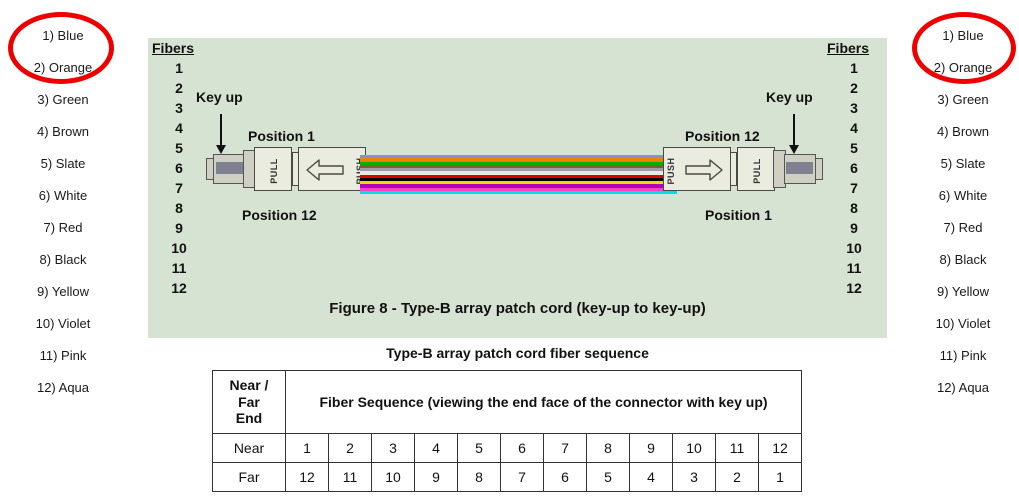 The width and height of the screenshot is (1019, 504). I want to click on header-near-far-end: Near / Far End, so click(249, 402).